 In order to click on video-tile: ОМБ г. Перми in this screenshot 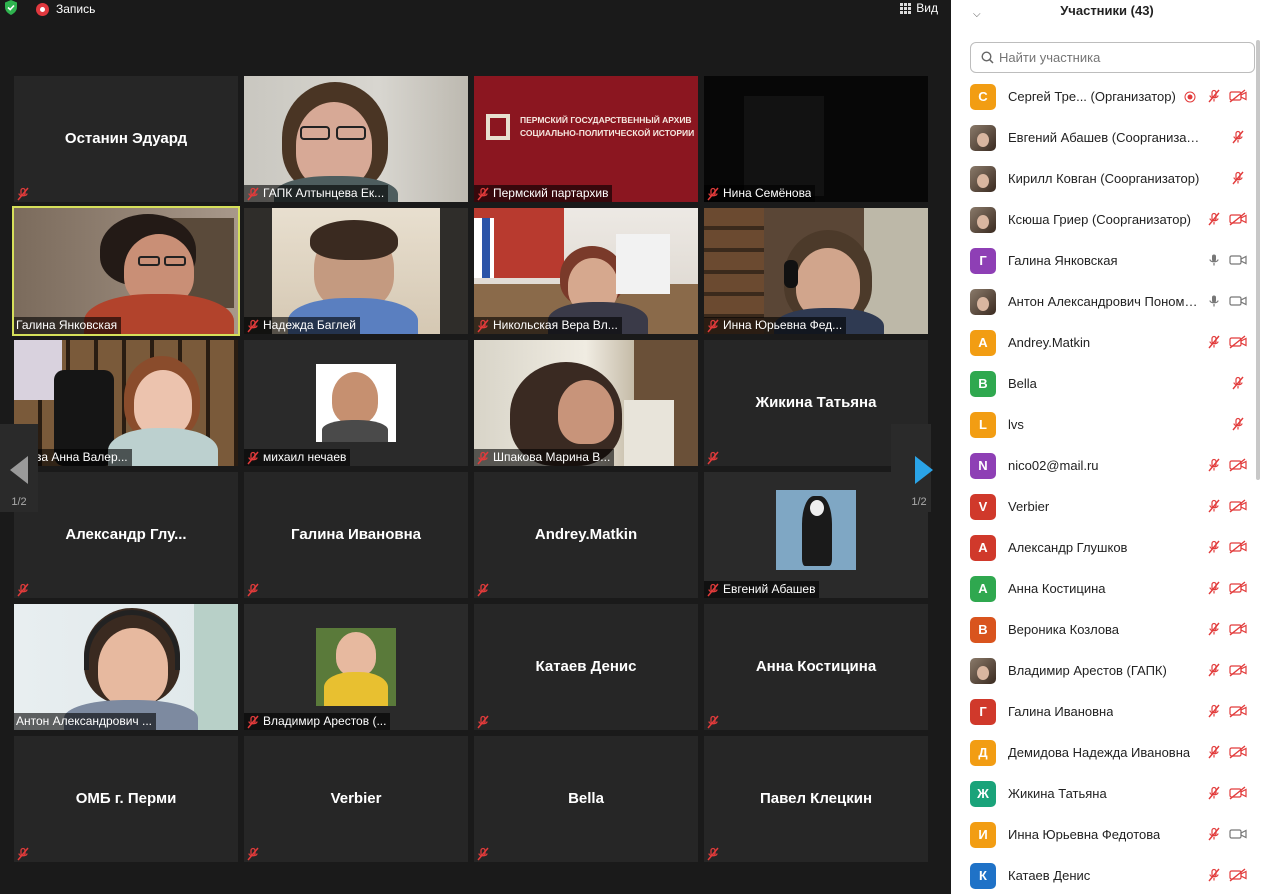, I will do `click(126, 799)`.